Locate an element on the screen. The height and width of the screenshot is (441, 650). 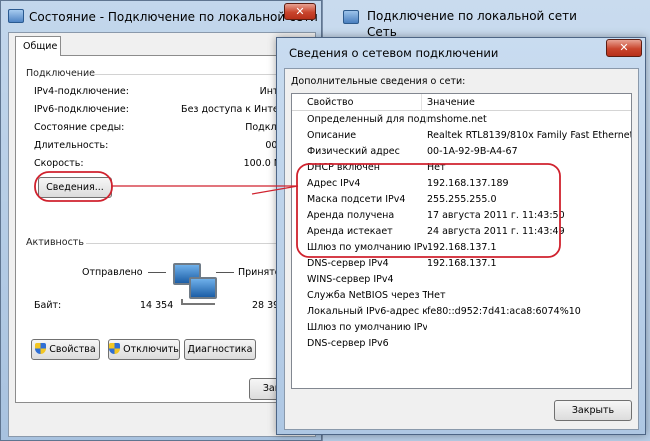
property-cell: Физический адрес is located at coordinates (353, 151).